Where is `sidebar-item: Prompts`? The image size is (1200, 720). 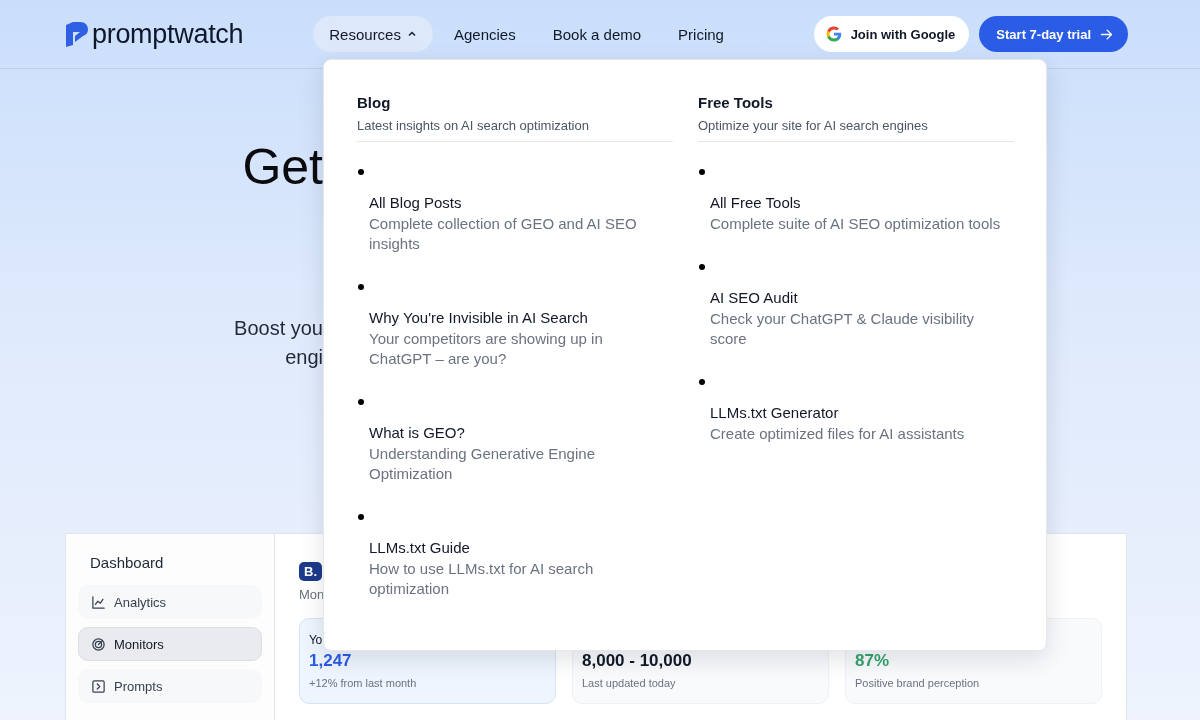
sidebar-item: Prompts is located at coordinates (170, 686).